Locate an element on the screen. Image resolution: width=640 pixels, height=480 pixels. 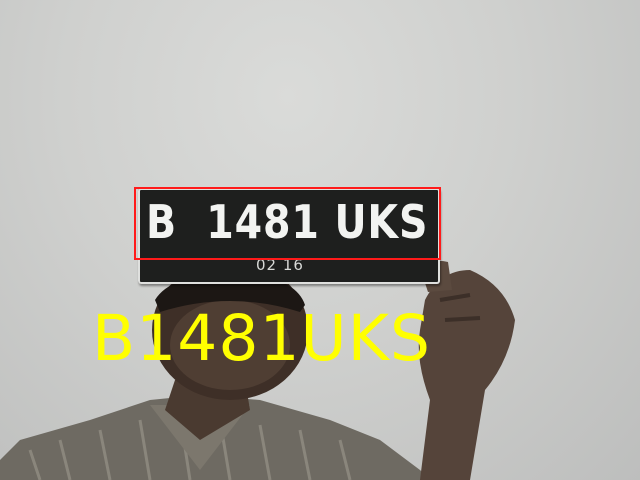
recognized-plate-text: B1481UKS is located at coordinates (261, 338).